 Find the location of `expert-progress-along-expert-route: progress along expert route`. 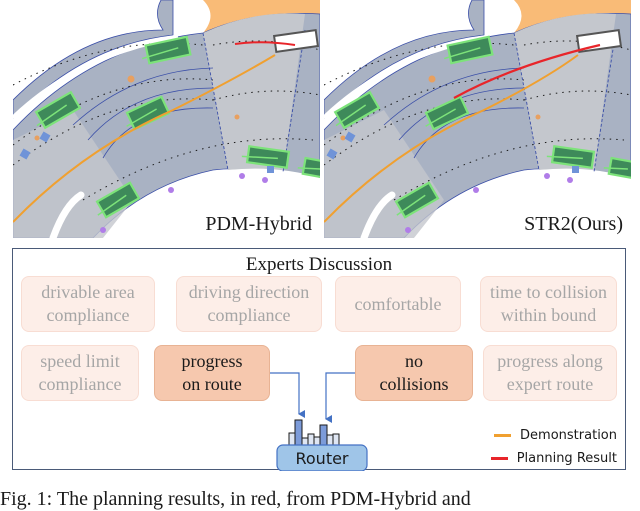

expert-progress-along-expert-route: progress along expert route is located at coordinates (550, 373).